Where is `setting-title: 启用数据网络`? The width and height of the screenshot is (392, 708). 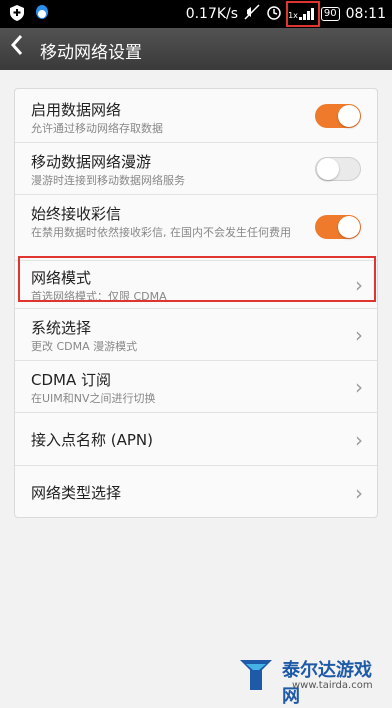
setting-title: 启用数据网络 is located at coordinates (76, 110).